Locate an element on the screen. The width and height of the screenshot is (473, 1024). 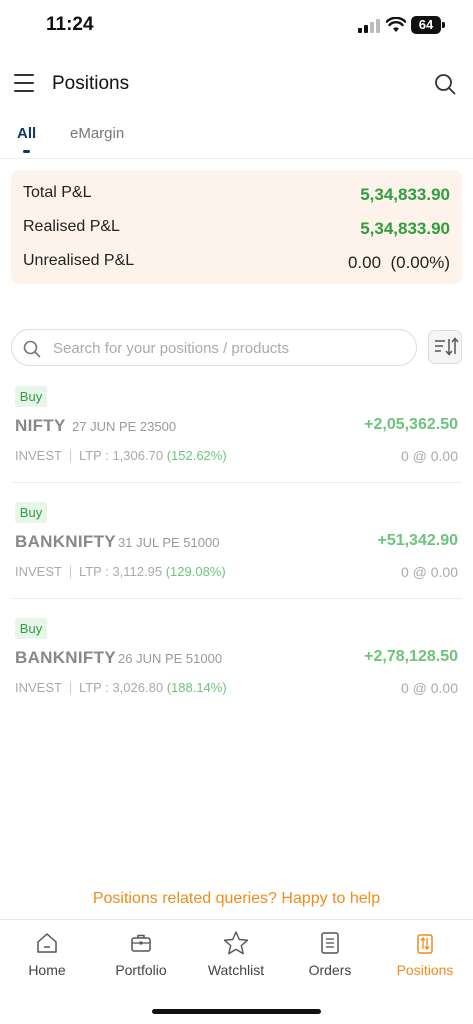
position-symbol: NIFTY is located at coordinates (40, 425).